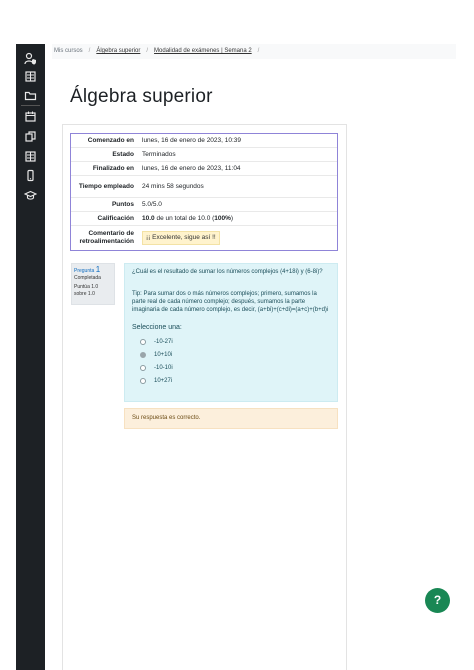 The image size is (474, 670). Describe the element at coordinates (115, 218) in the screenshot. I see `summary-label: Calificación` at that location.